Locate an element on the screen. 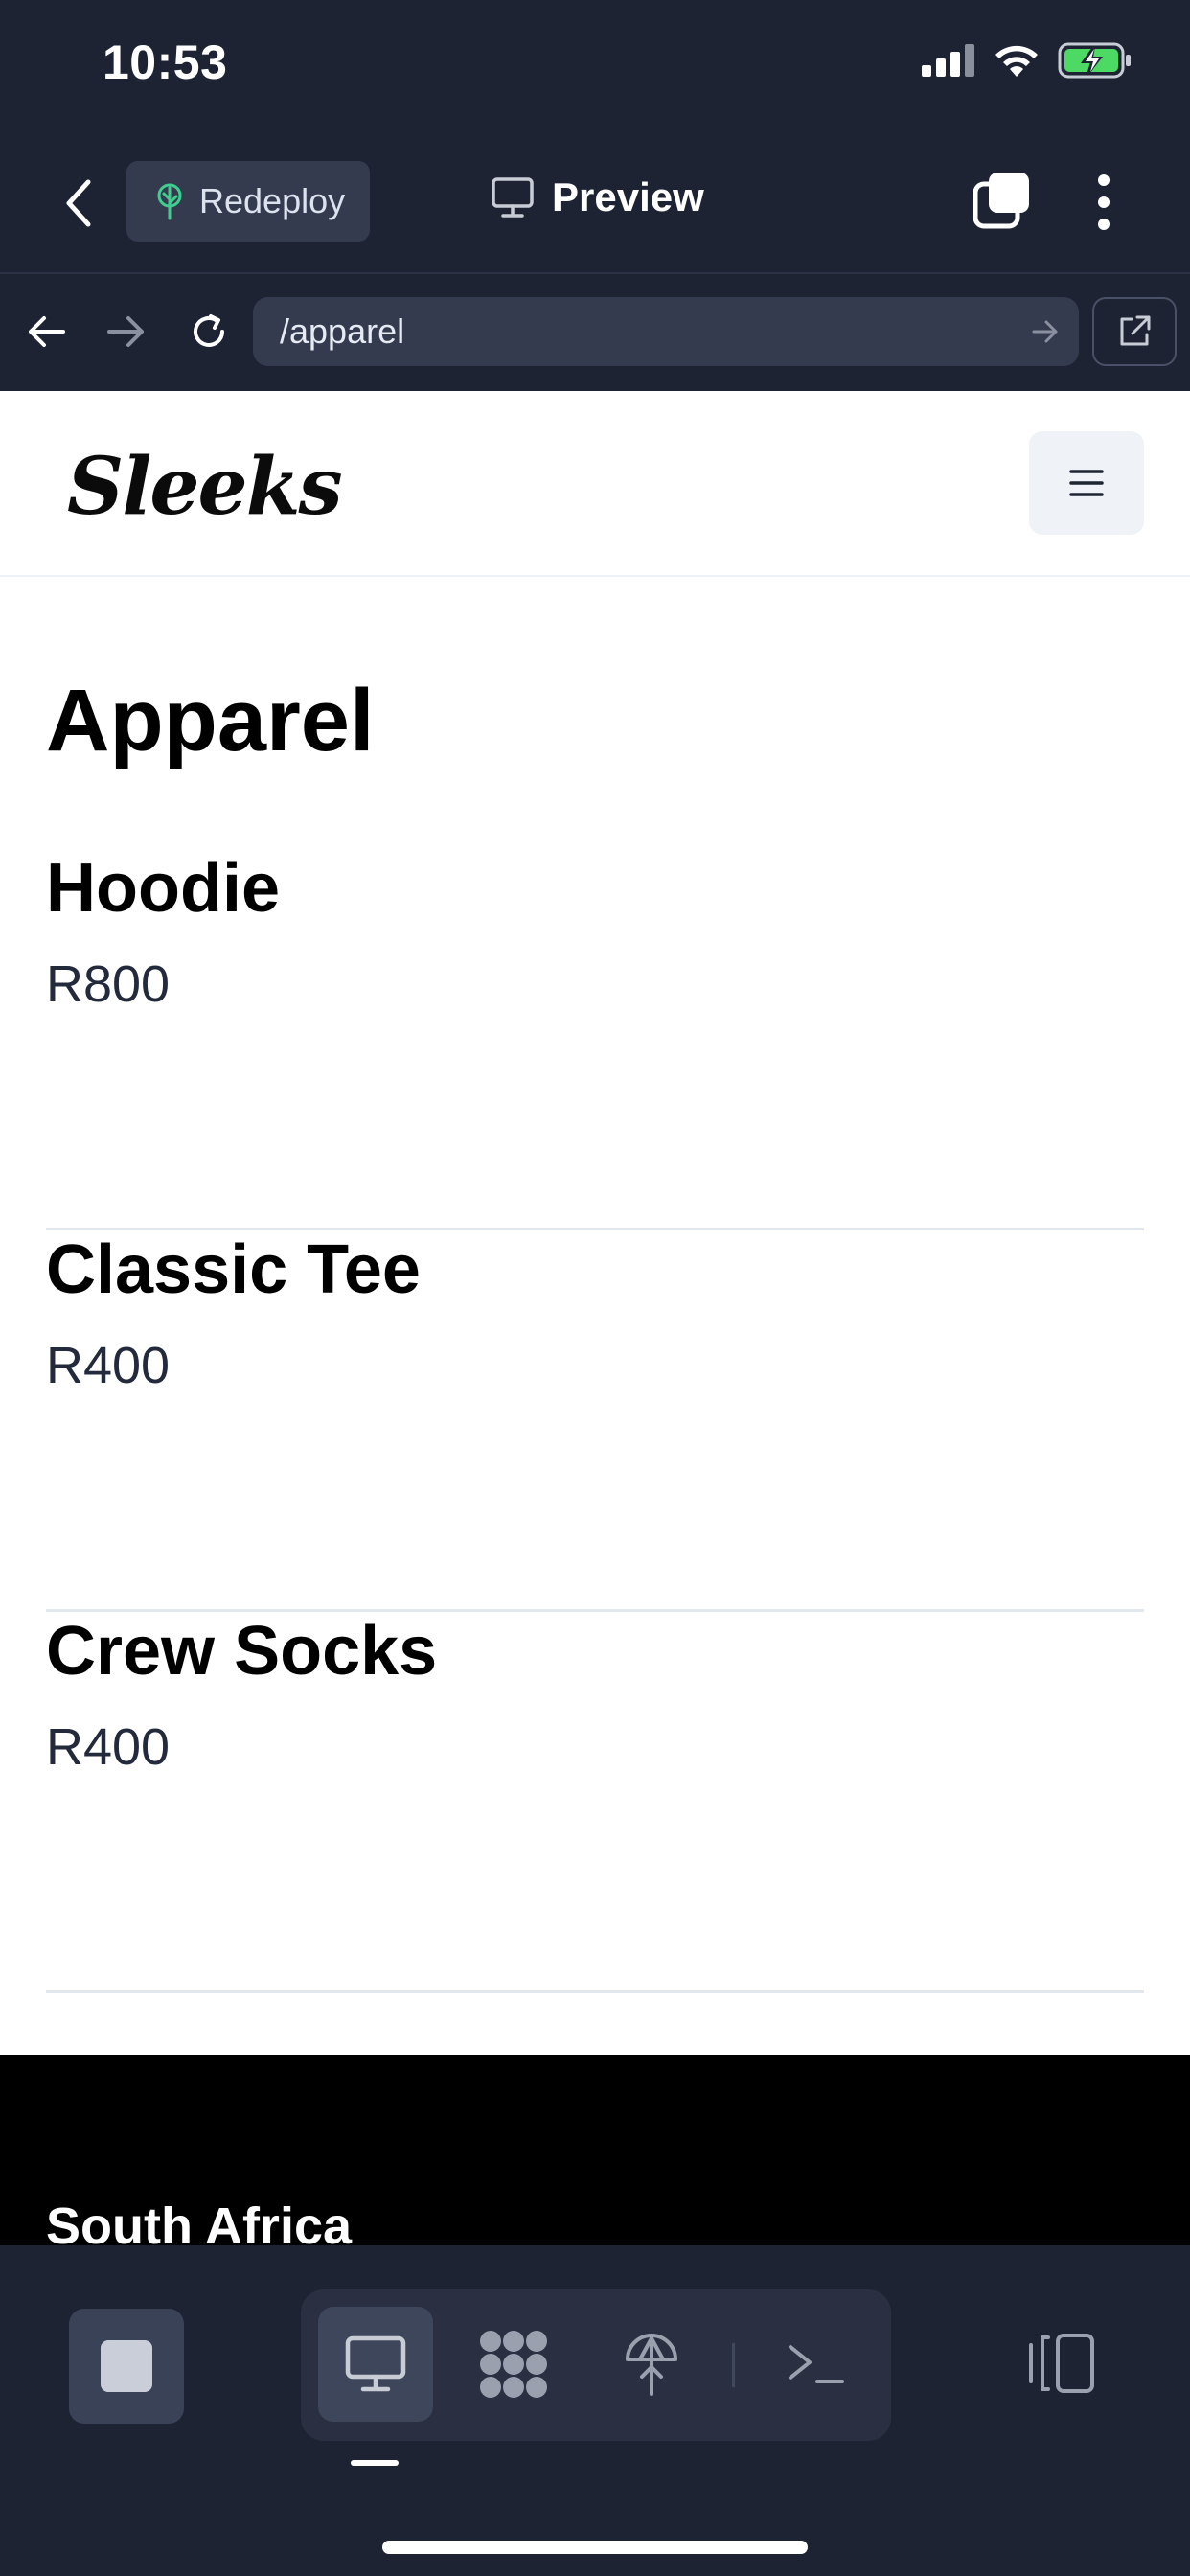  more-options-button is located at coordinates (1104, 202).